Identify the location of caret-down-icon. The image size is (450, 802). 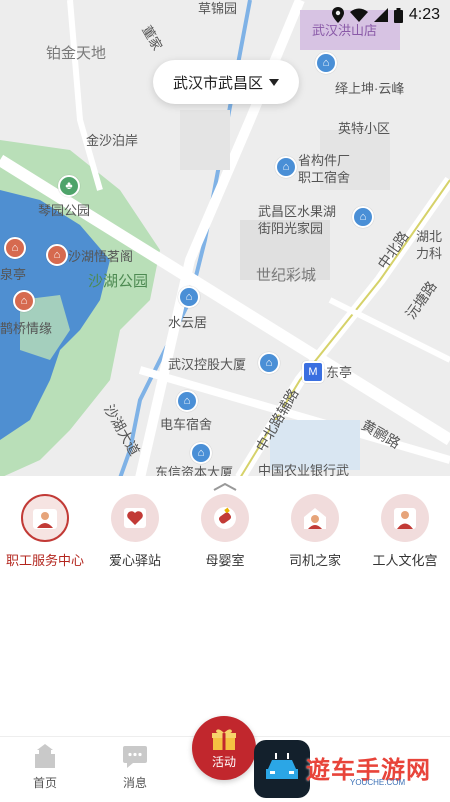
(274, 82).